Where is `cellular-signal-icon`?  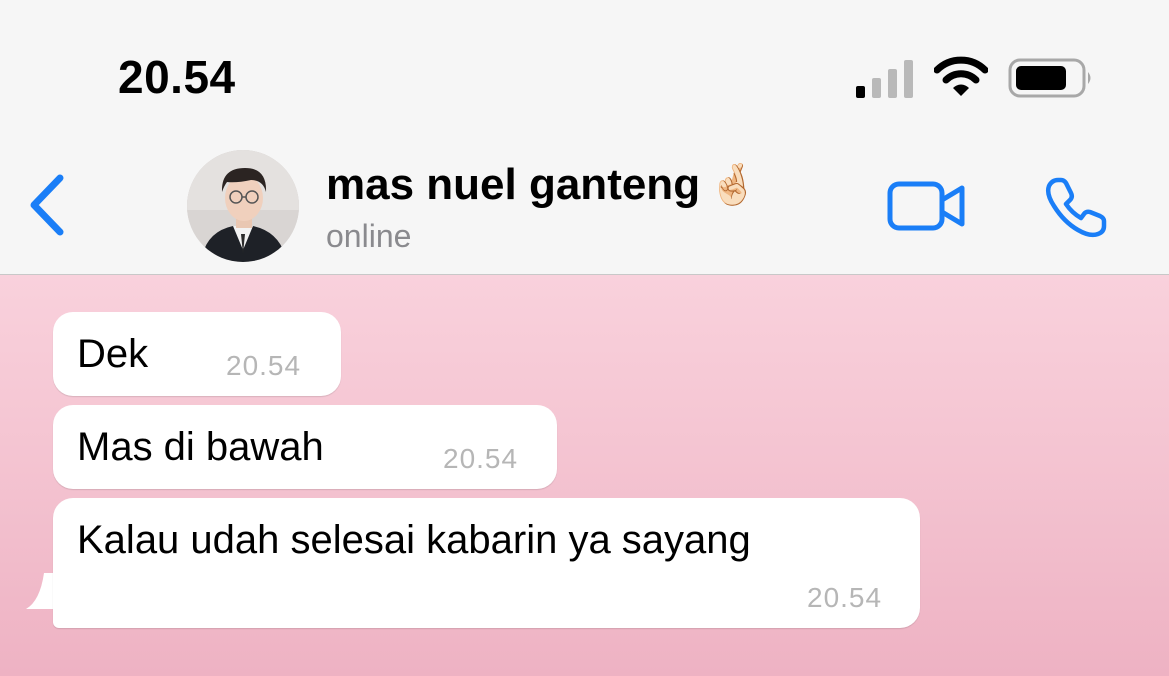
cellular-signal-icon is located at coordinates (884, 79).